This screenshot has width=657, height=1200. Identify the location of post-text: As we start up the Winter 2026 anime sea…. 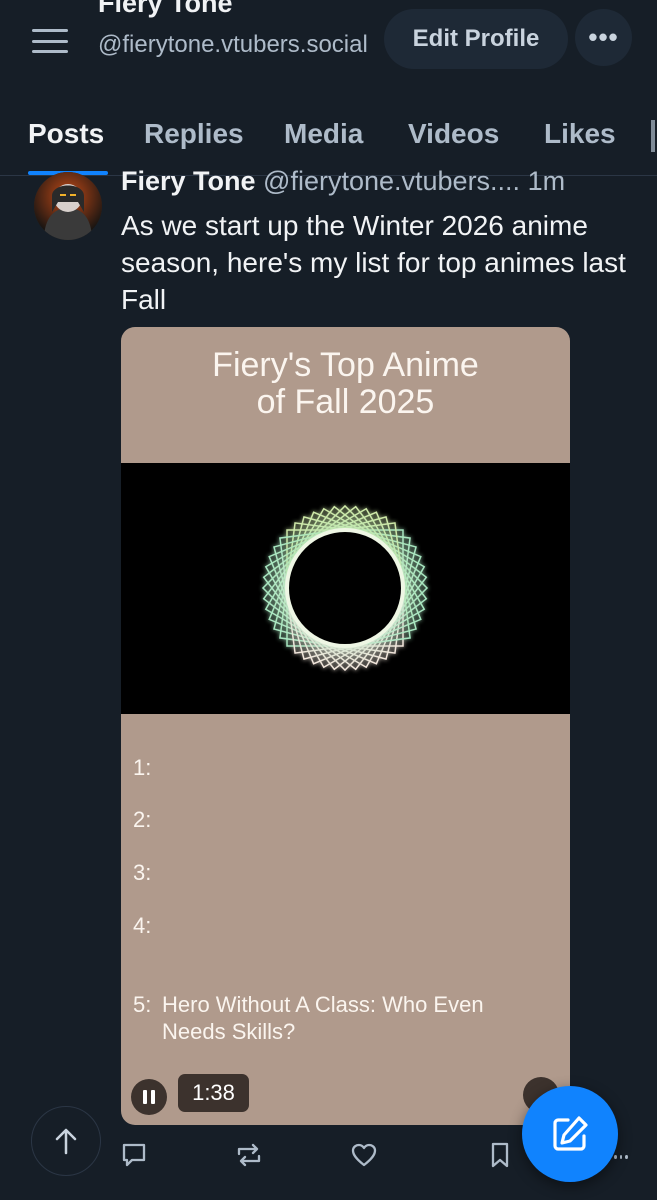
(373, 262).